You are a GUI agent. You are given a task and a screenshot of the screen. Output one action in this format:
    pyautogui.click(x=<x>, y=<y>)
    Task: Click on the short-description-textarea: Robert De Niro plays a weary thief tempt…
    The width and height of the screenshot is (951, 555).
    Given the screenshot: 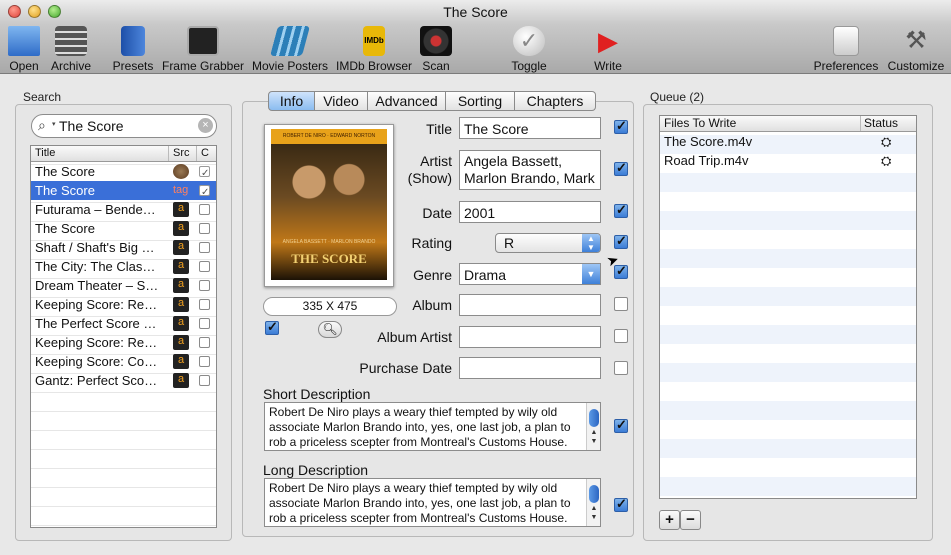 What is the action you would take?
    pyautogui.click(x=432, y=426)
    